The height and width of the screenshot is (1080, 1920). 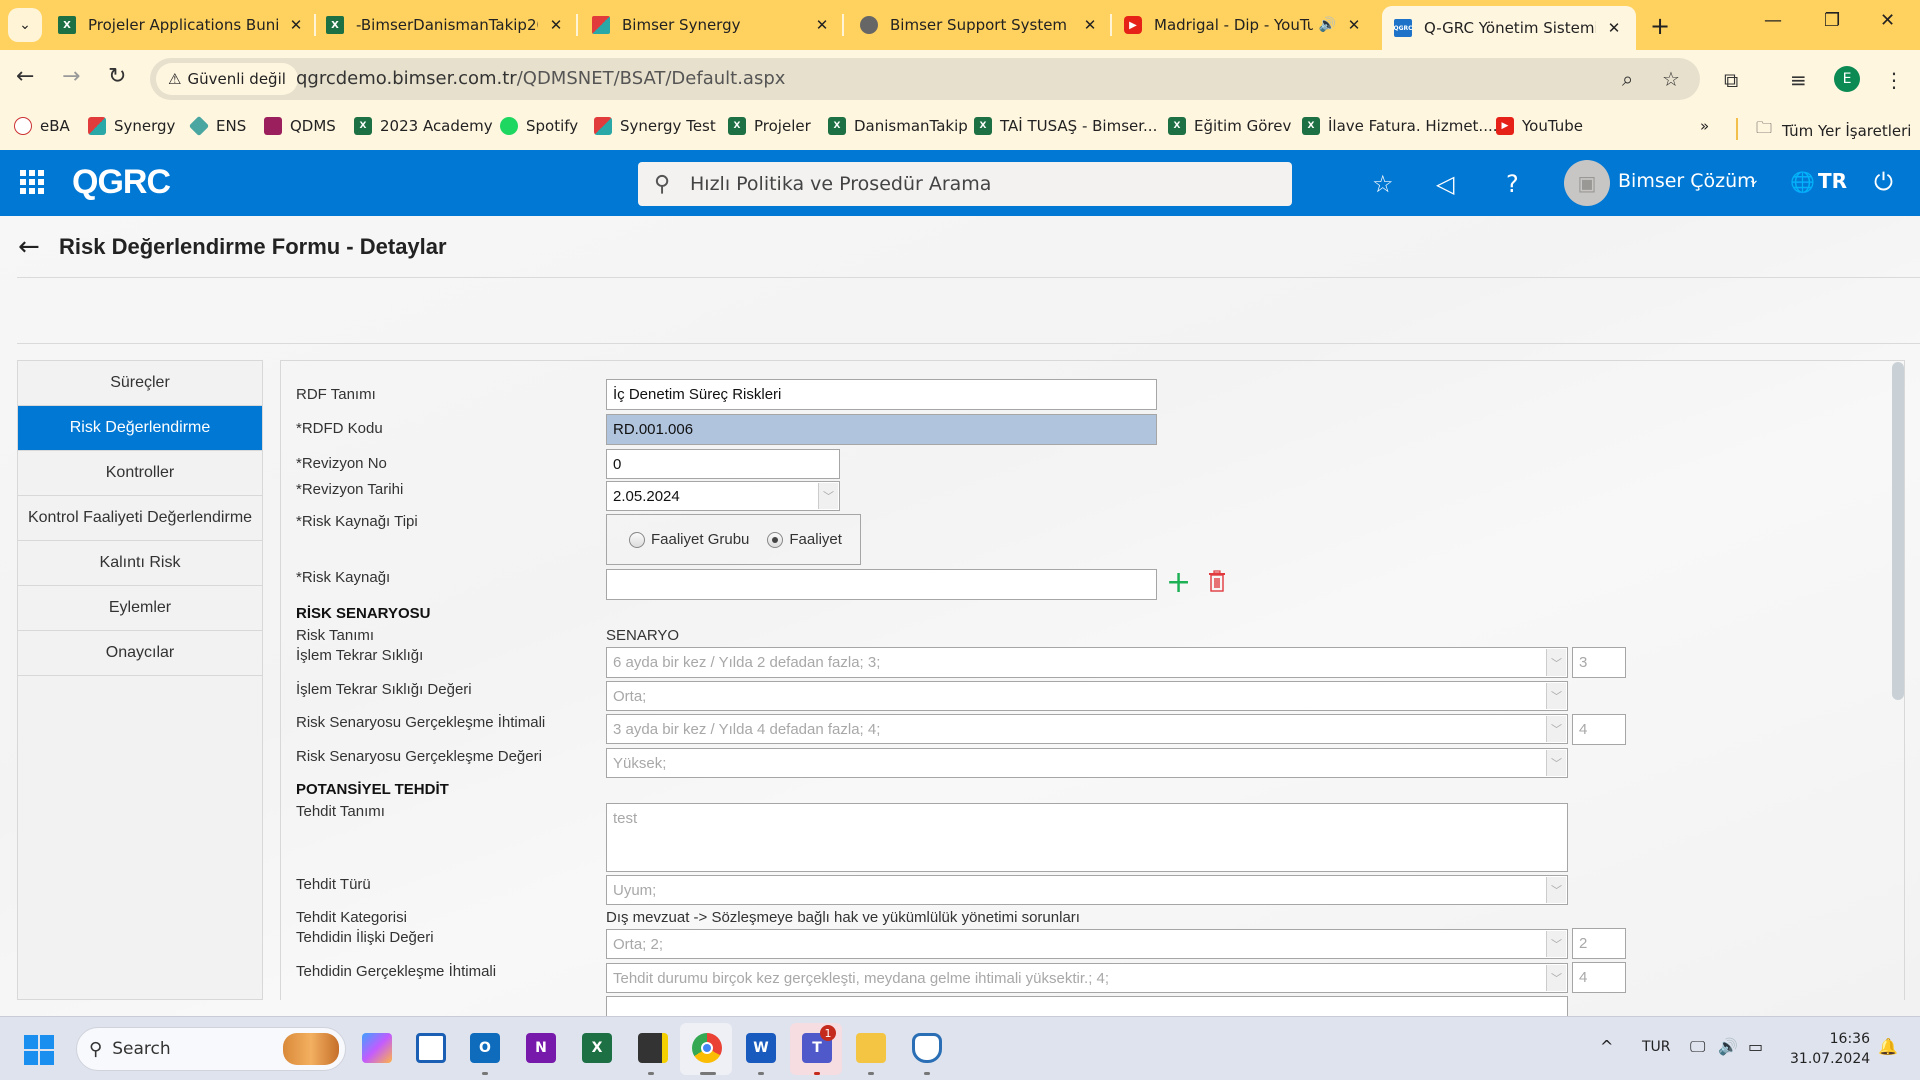 What do you see at coordinates (965, 184) in the screenshot?
I see `quick-search-input: ⚲ Hızlı Politika ve Prosedür Arama` at bounding box center [965, 184].